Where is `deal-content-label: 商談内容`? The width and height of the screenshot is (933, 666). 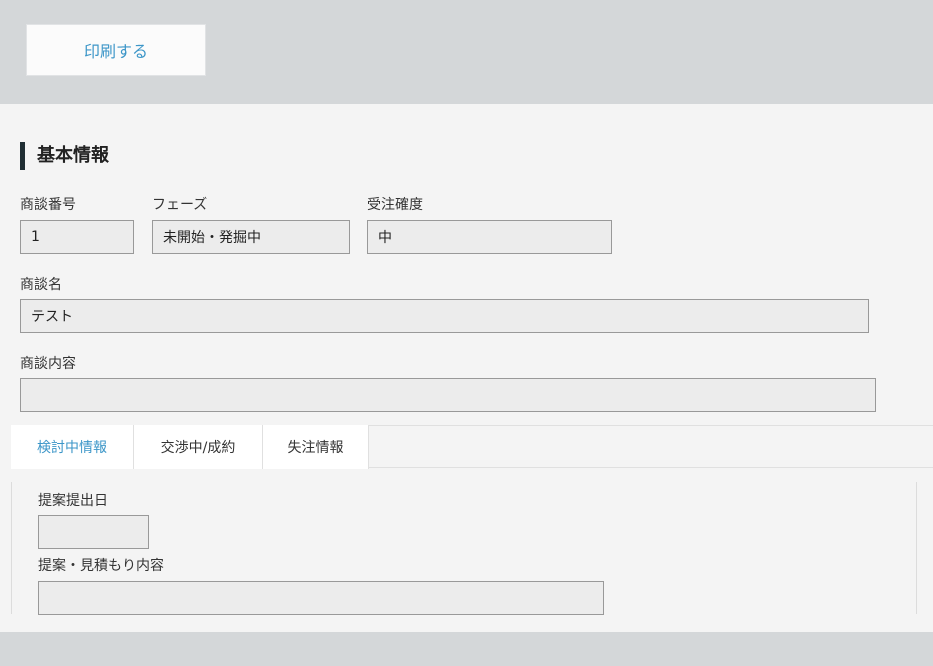 deal-content-label: 商談内容 is located at coordinates (48, 364).